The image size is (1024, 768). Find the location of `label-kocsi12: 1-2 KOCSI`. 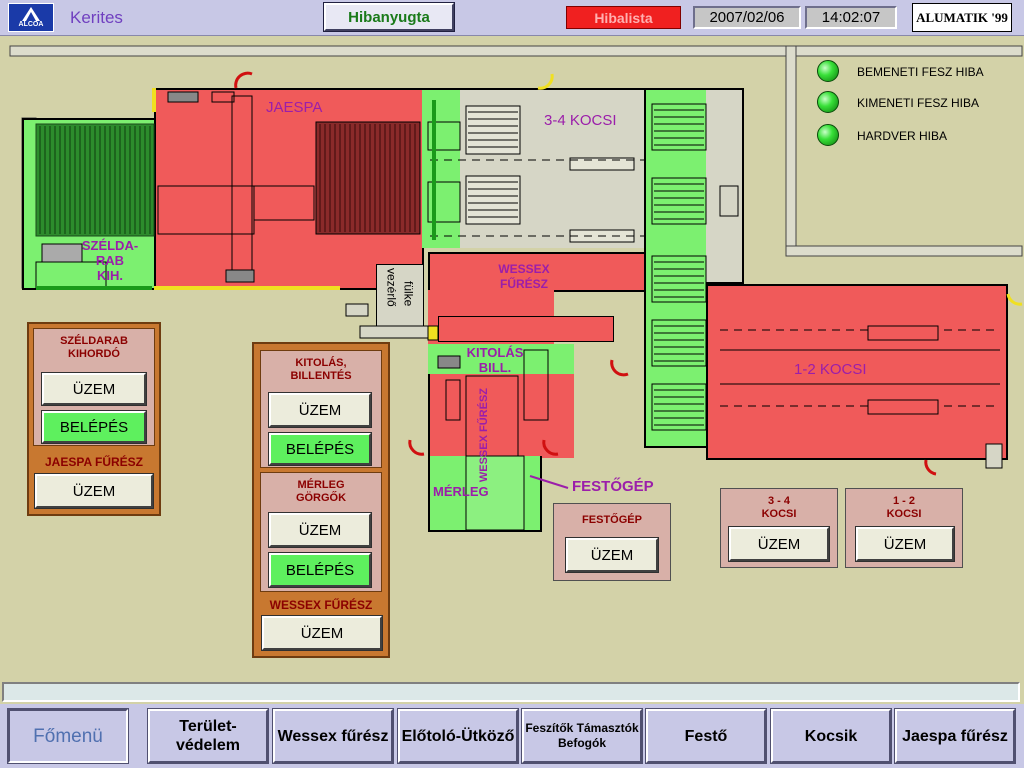

label-kocsi12: 1-2 KOCSI is located at coordinates (830, 369).